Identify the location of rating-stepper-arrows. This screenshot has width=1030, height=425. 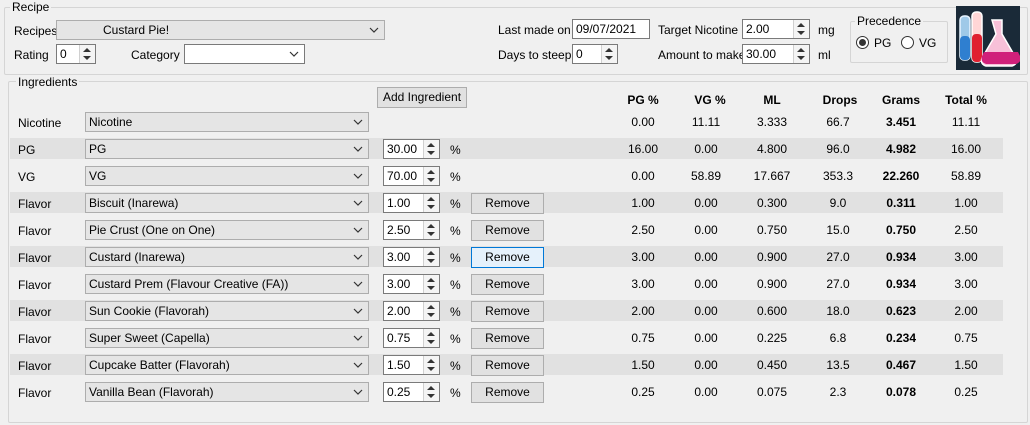
(87, 54).